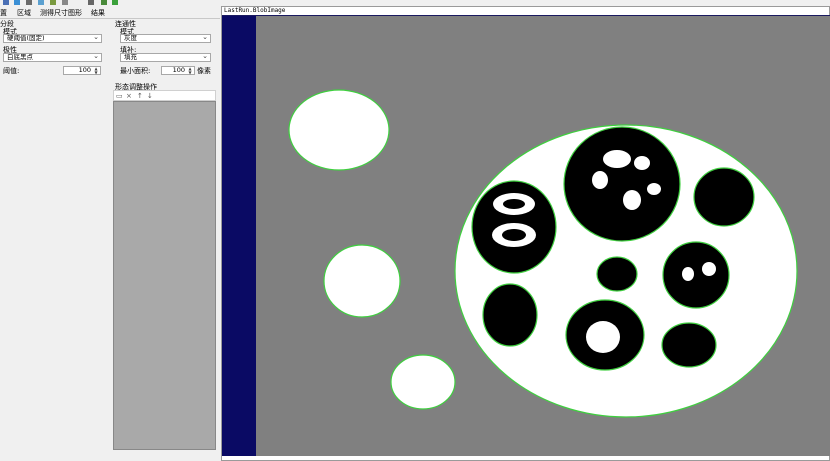 The image size is (830, 461). Describe the element at coordinates (110, 3) in the screenshot. I see `toolbar` at that location.